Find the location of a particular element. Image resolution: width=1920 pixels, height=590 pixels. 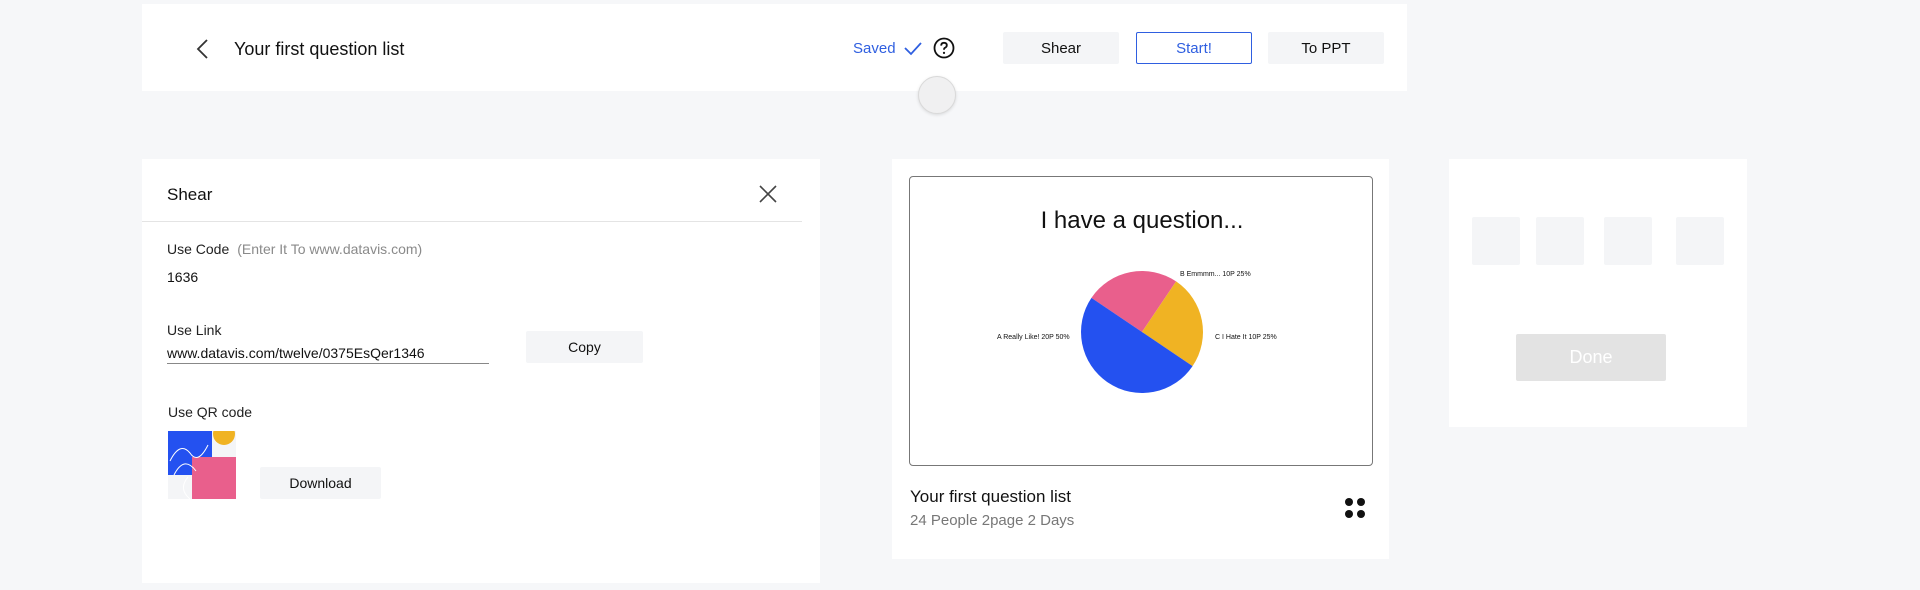

page-title: Your first question list is located at coordinates (319, 49).